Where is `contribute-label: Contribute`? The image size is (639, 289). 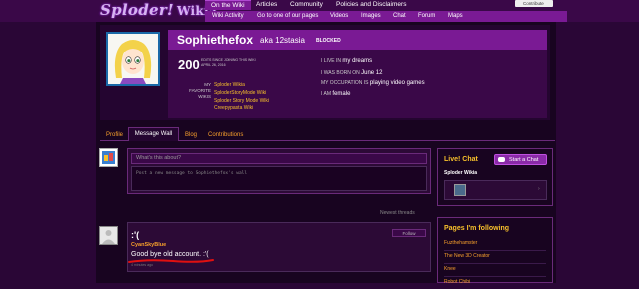
contribute-label: Contribute is located at coordinates (533, 3).